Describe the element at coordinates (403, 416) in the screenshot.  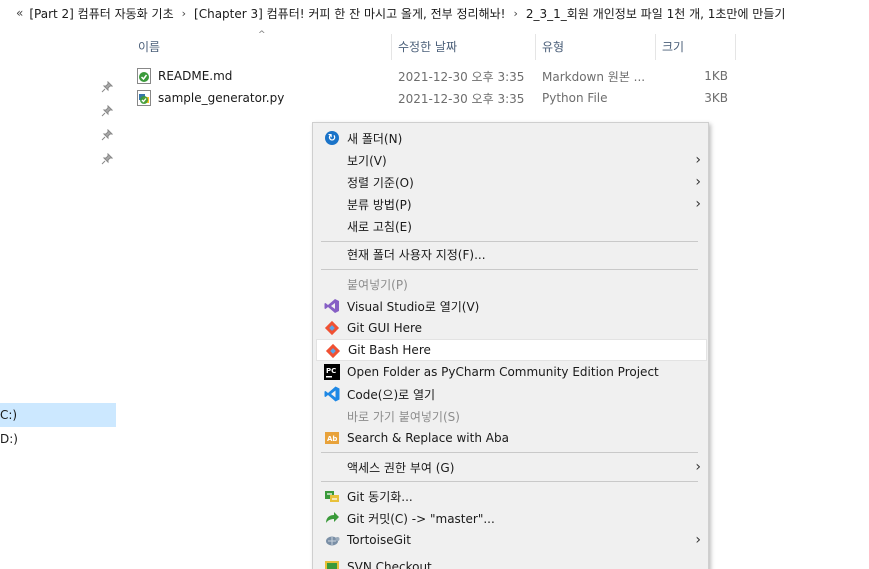
I see `menu-item-label: 바로 가기 붙여넣기(S)` at that location.